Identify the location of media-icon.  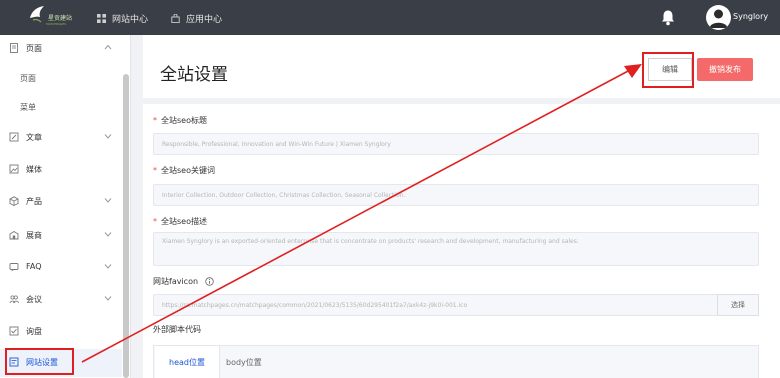
(14, 169).